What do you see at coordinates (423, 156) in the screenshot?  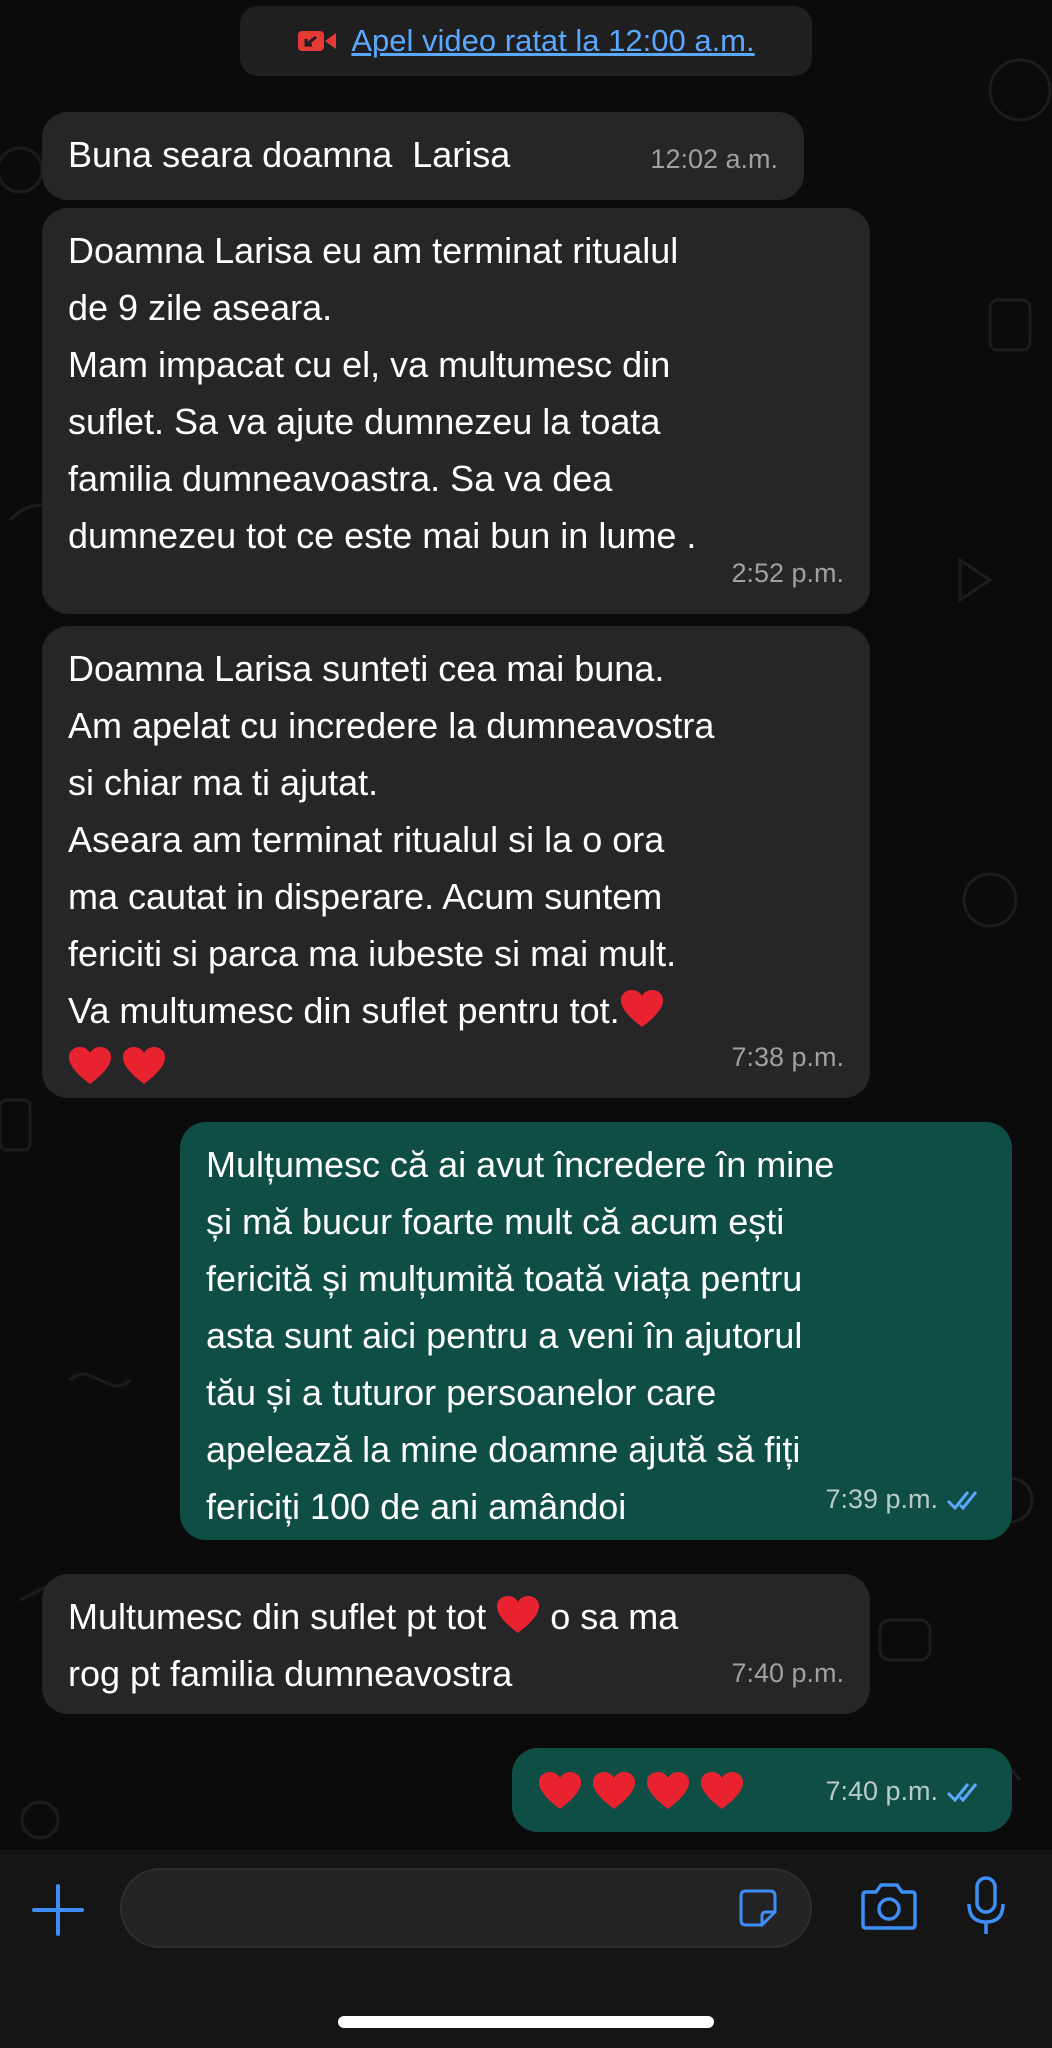 I see `incoming-message: Buna seara doamna Larisa 12:02 a.m.` at bounding box center [423, 156].